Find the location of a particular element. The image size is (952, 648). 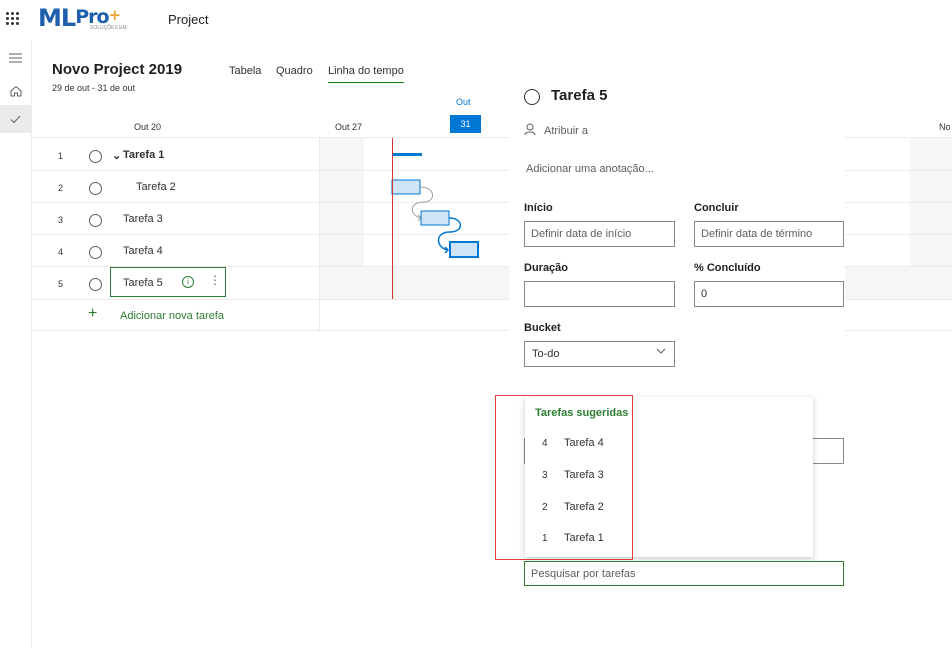

timeline-month: Out is located at coordinates (463, 102).